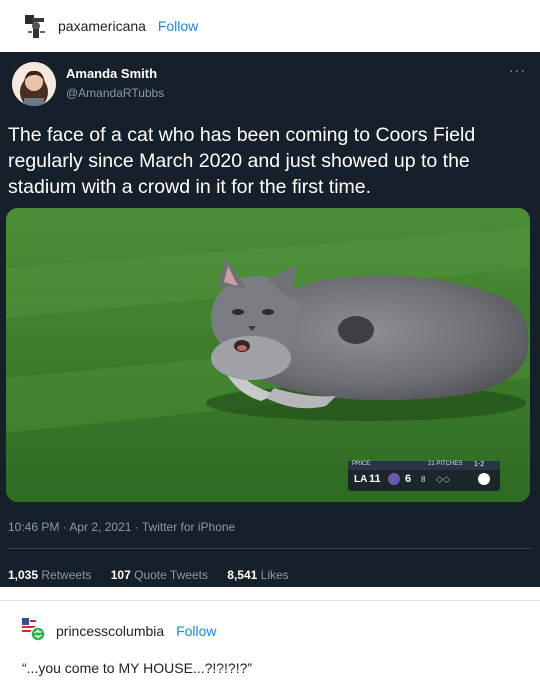 The height and width of the screenshot is (695, 540). Describe the element at coordinates (196, 631) in the screenshot. I see `reblog-follow-button: Follow` at that location.